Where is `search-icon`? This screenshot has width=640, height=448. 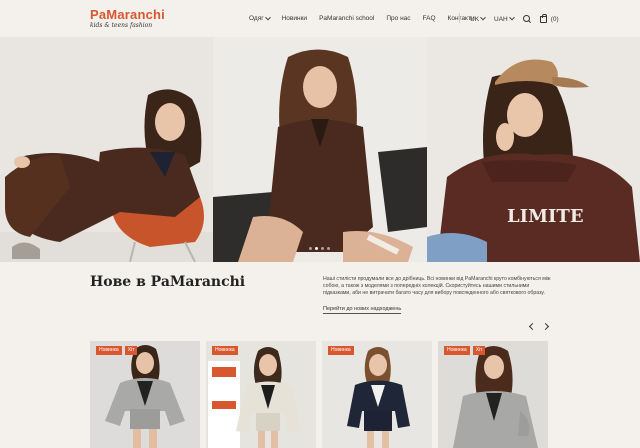
search-icon is located at coordinates (526, 19).